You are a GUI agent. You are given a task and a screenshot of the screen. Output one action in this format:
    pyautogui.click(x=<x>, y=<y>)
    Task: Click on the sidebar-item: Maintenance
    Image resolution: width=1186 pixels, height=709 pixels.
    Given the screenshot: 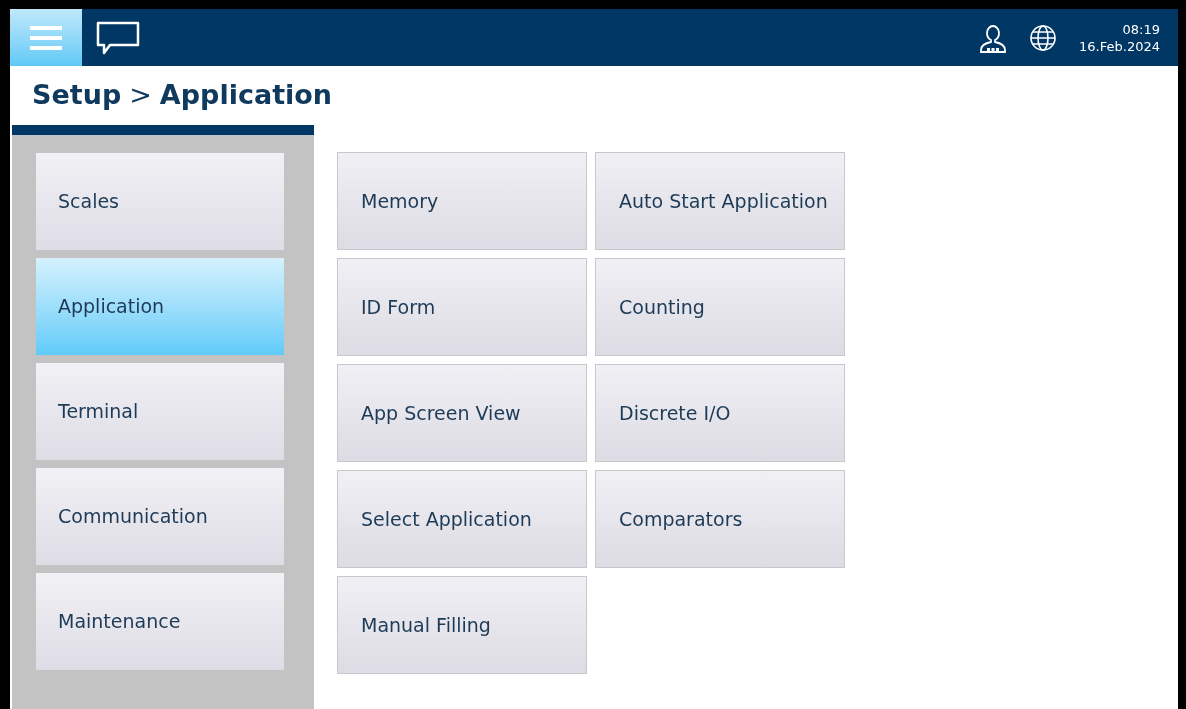 What is the action you would take?
    pyautogui.click(x=160, y=621)
    